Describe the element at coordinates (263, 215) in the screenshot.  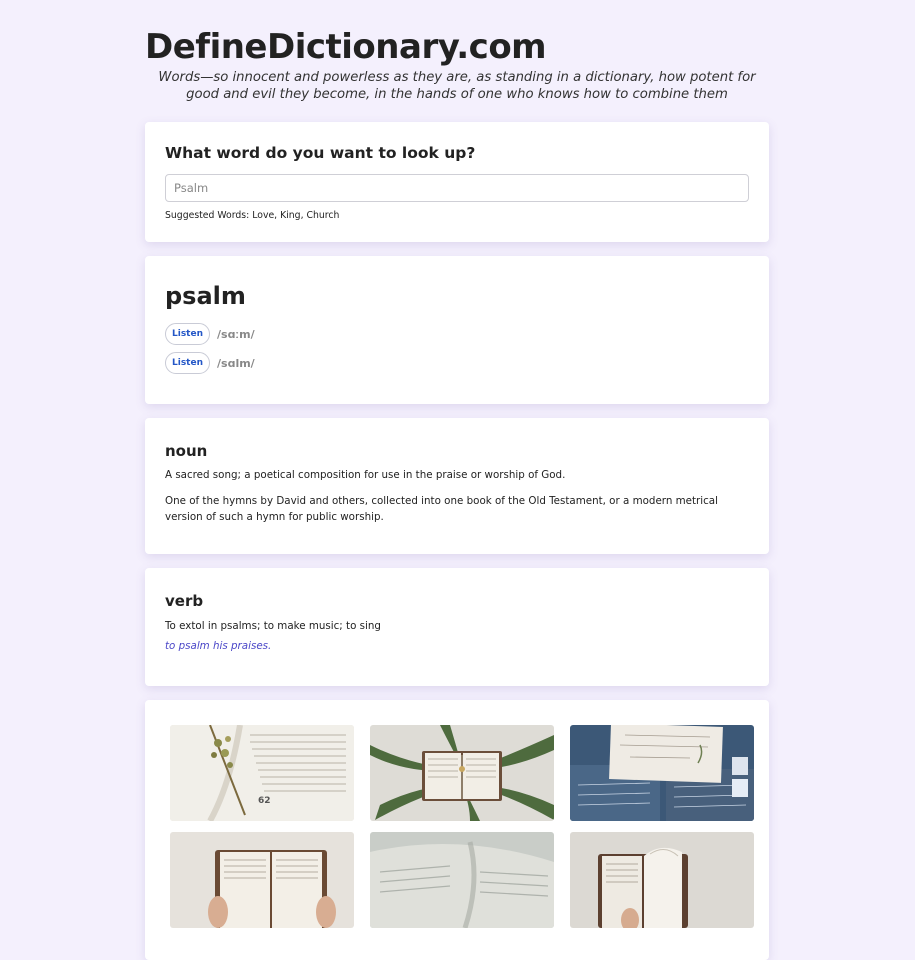
I see `suggested-word-love: Love` at that location.